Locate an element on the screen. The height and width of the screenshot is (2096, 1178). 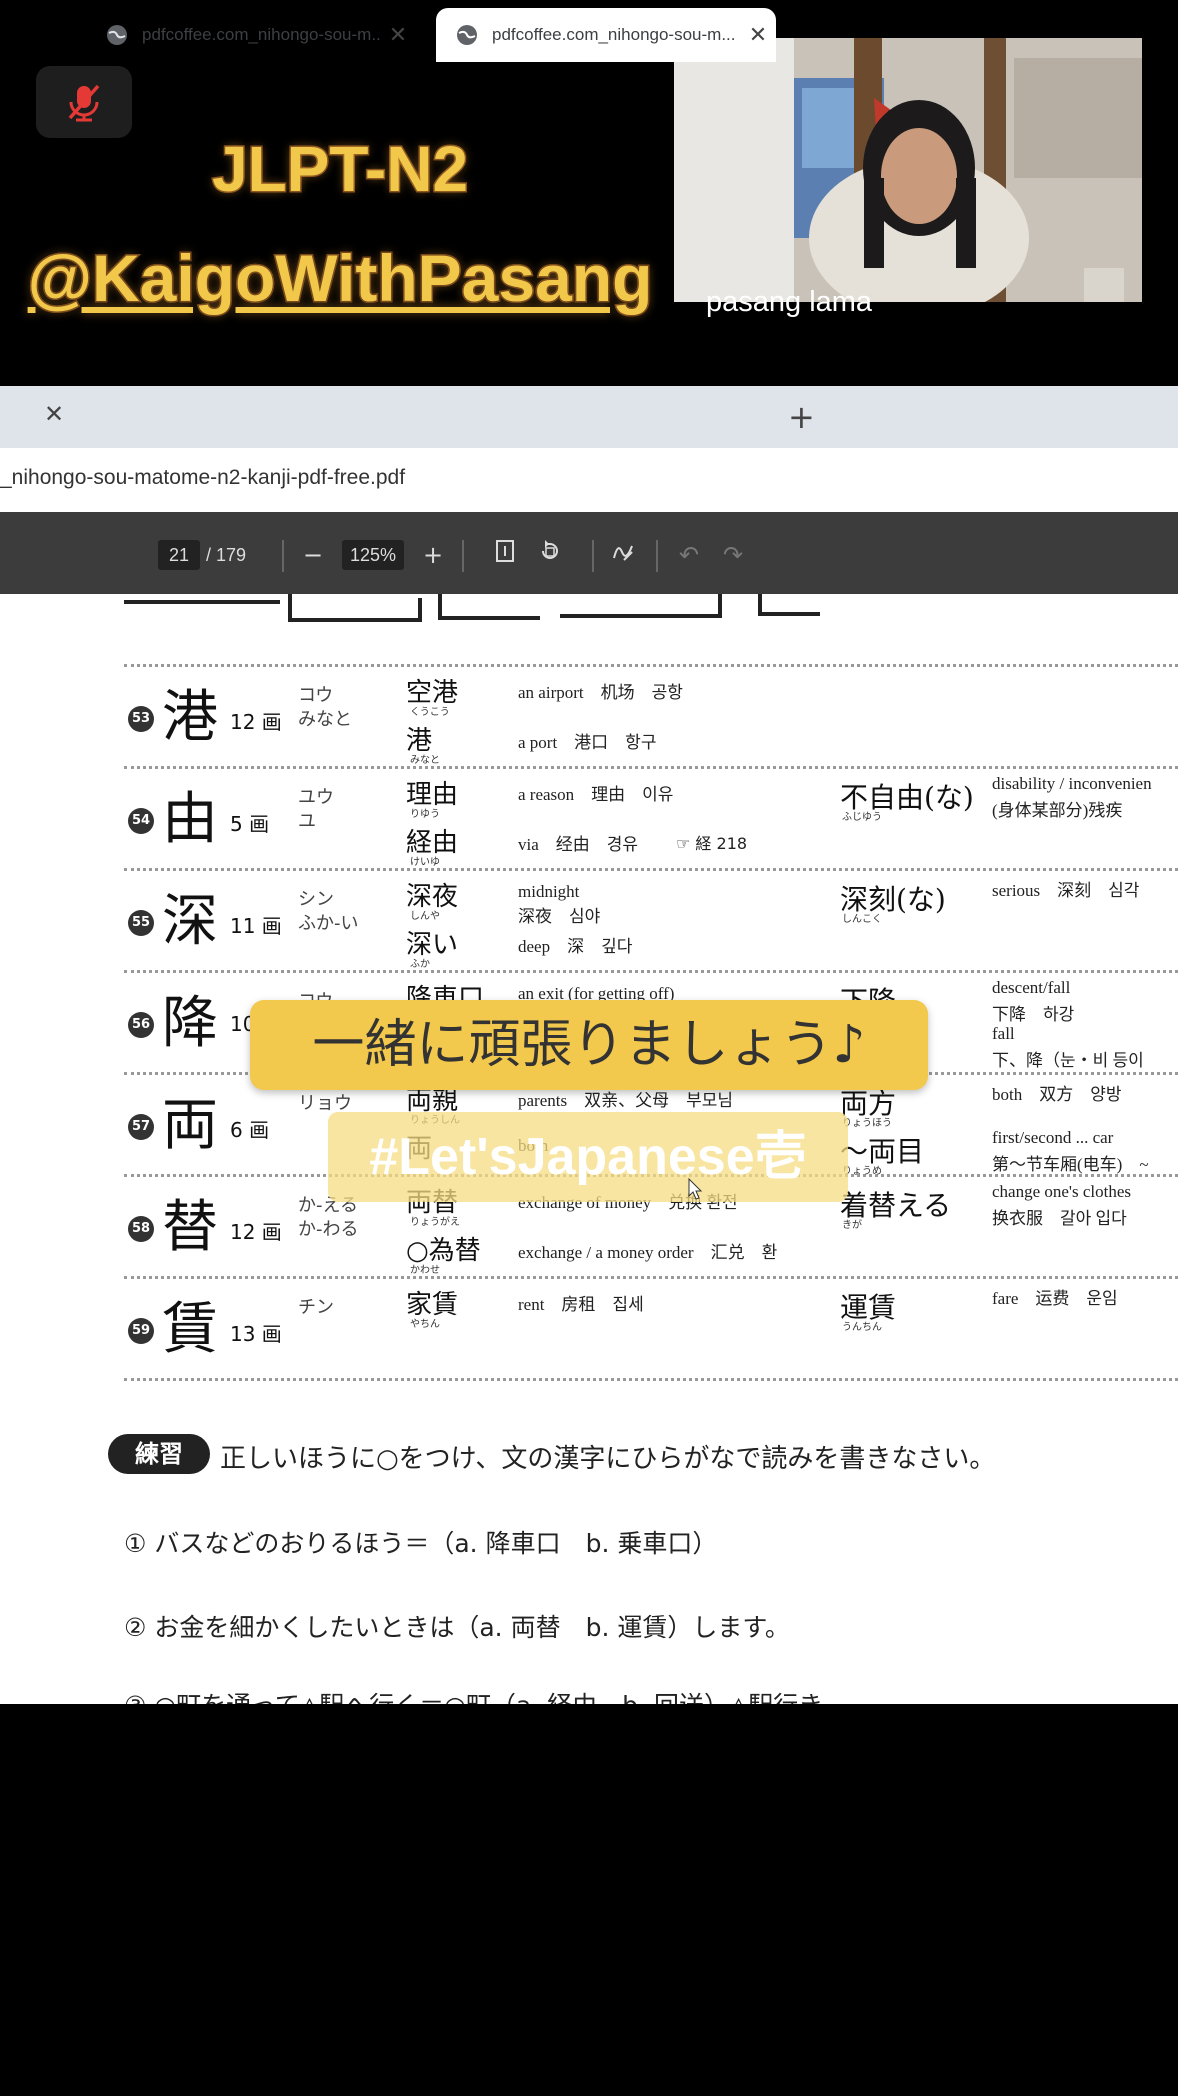
vocab-furigana: しんこく is located at coordinates (862, 919).